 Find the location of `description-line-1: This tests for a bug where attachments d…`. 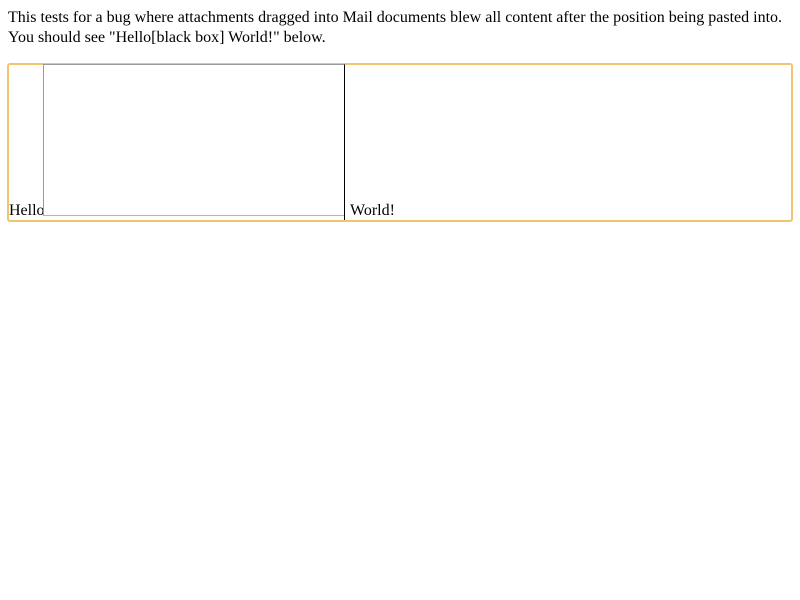

description-line-1: This tests for a bug where attachments d… is located at coordinates (395, 17).